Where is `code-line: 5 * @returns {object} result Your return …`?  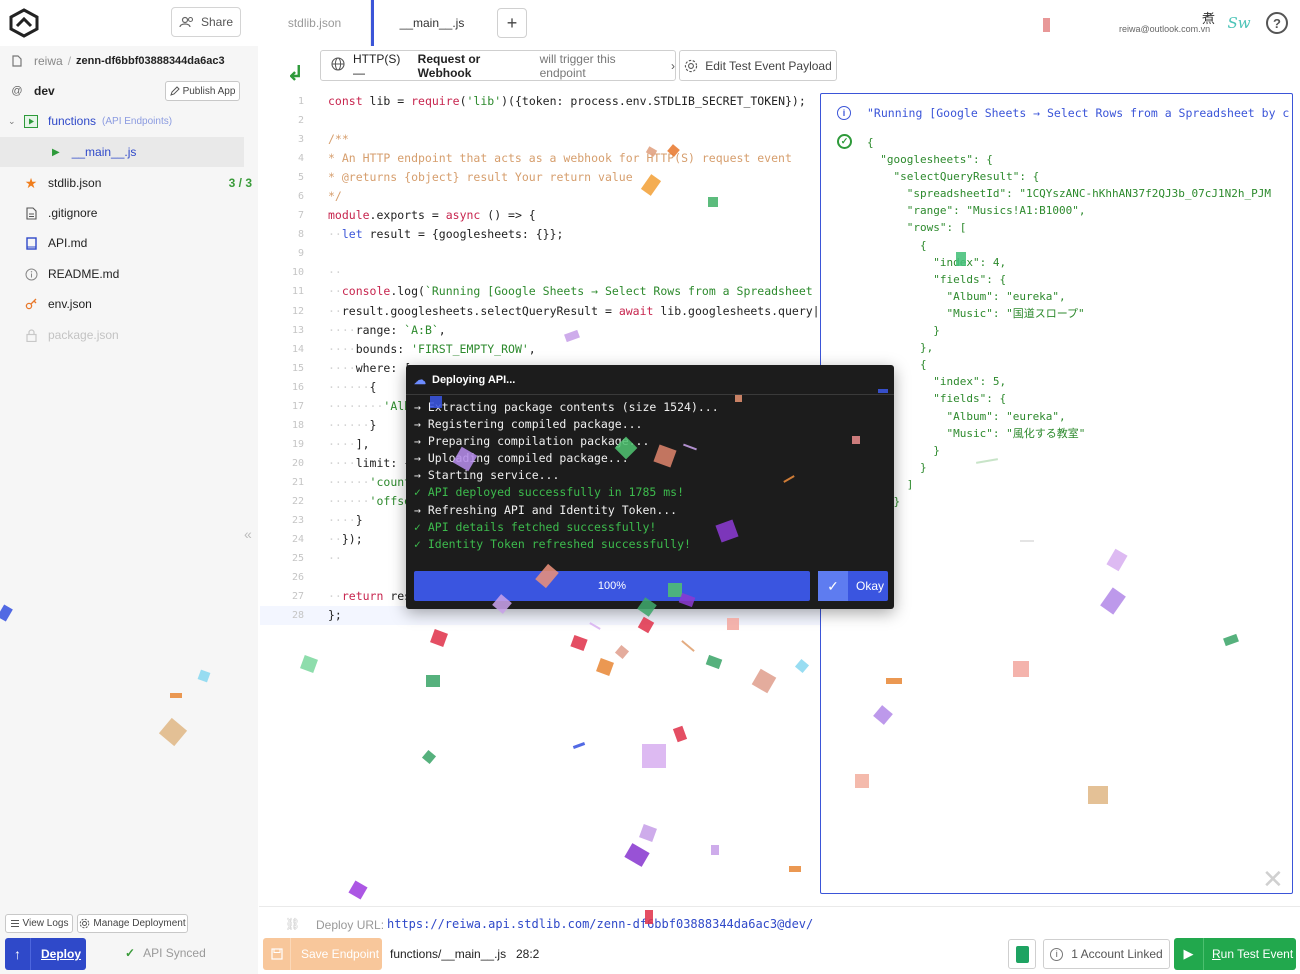 code-line: 5 * @returns {object} result Your return … is located at coordinates (540, 177).